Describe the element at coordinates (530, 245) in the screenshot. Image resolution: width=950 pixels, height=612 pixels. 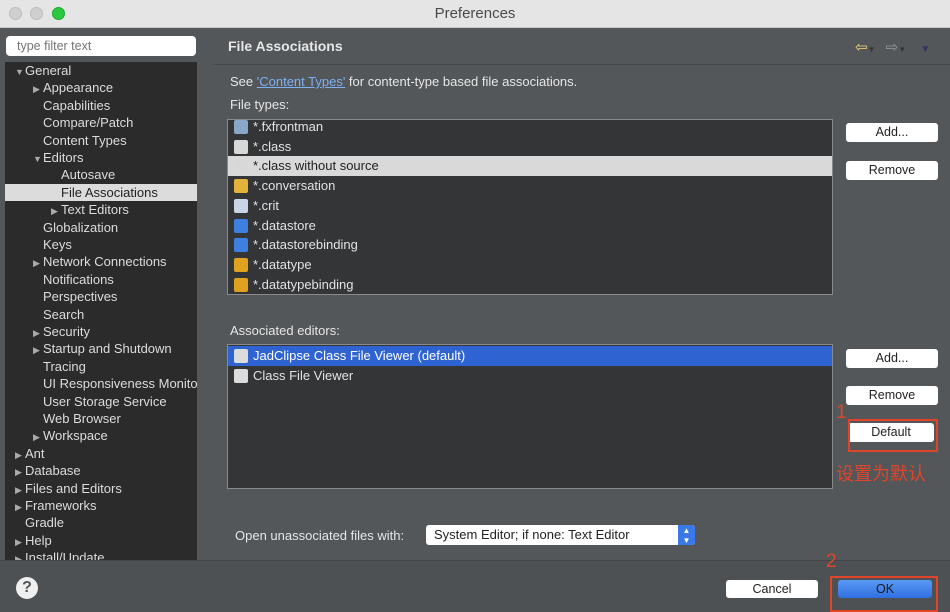
I see `file-type-row: *.datastorebinding` at that location.